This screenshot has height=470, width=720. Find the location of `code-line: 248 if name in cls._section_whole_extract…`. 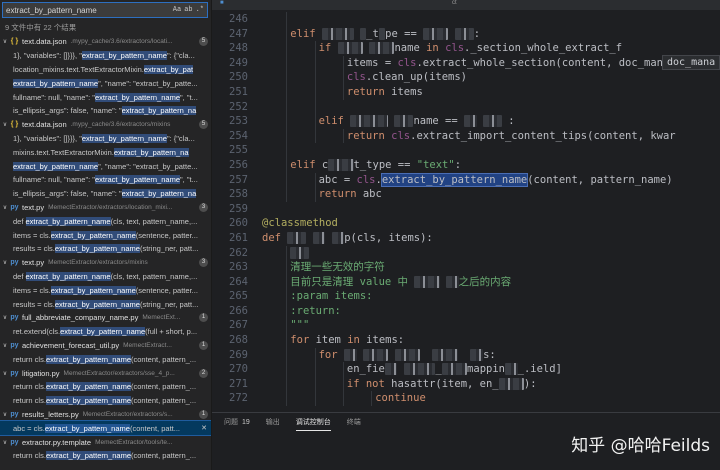

code-line: 248 if name in cls._section_whole_extract… is located at coordinates (466, 48).